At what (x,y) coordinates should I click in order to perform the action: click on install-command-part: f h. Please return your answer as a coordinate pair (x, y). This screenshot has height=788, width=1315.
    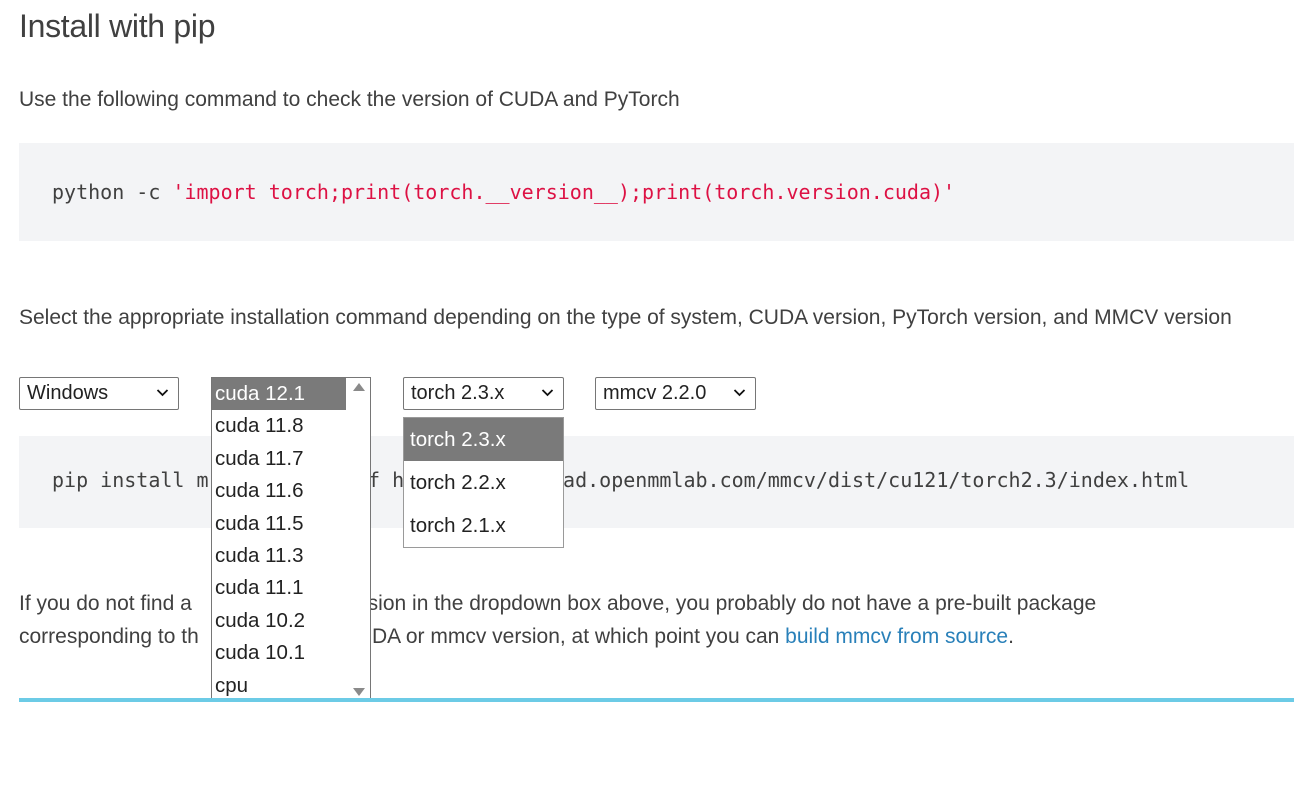
    Looking at the image, I should click on (386, 480).